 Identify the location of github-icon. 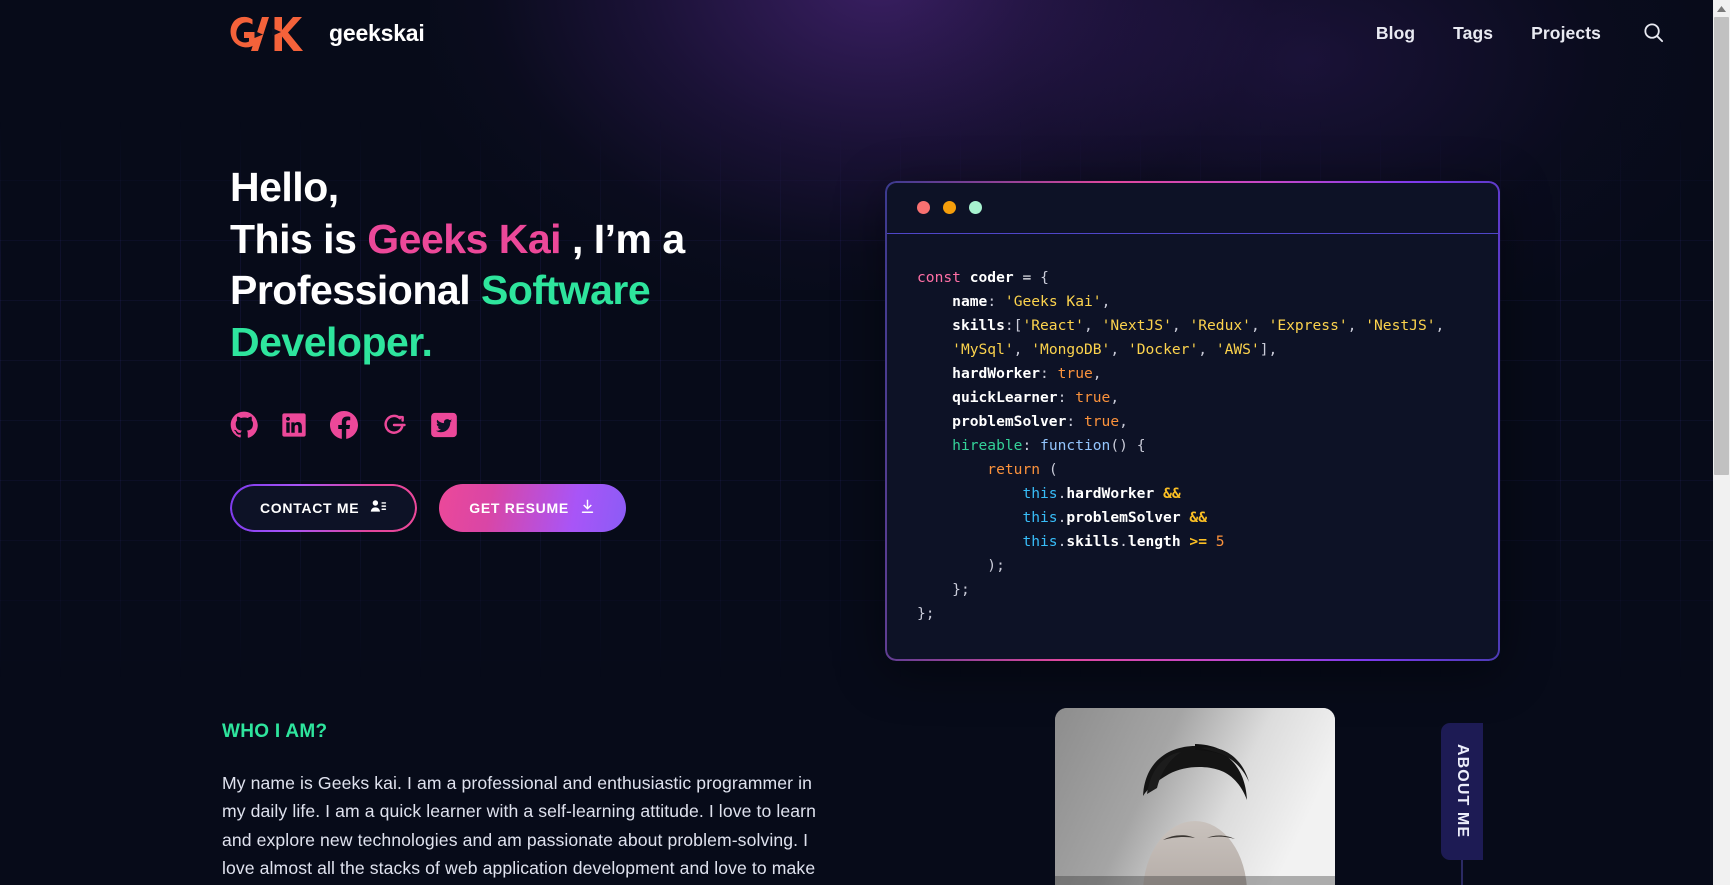
(244, 427).